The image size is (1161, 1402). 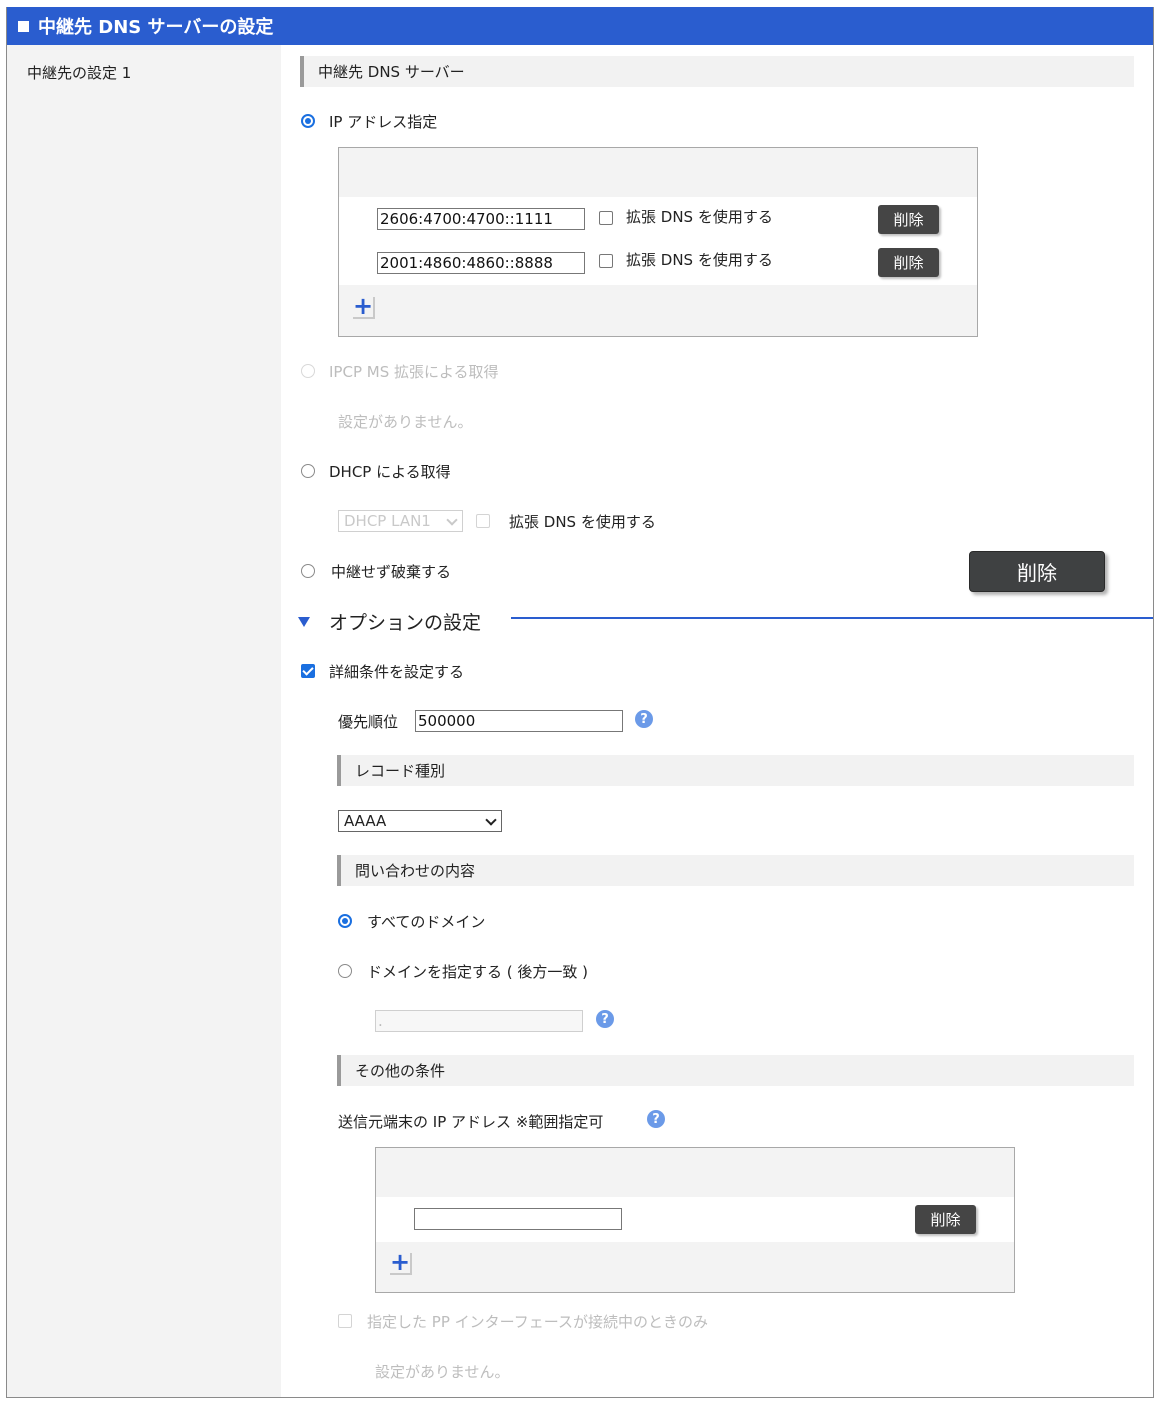 What do you see at coordinates (832, 618) in the screenshot?
I see `options-divider` at bounding box center [832, 618].